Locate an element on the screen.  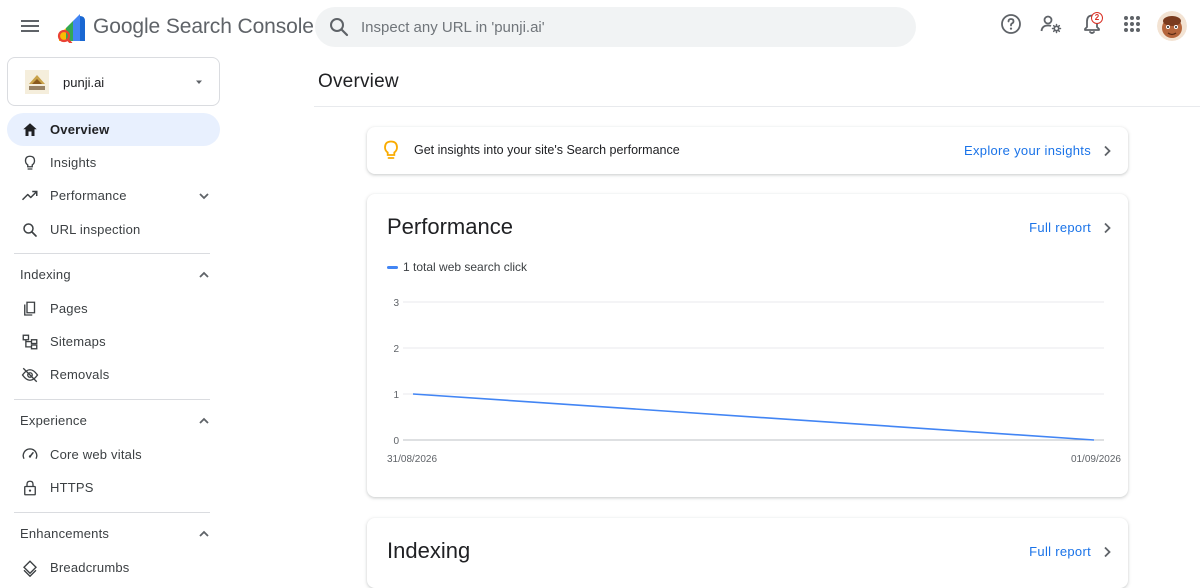
indexing-card-title: Indexing is located at coordinates (429, 550).